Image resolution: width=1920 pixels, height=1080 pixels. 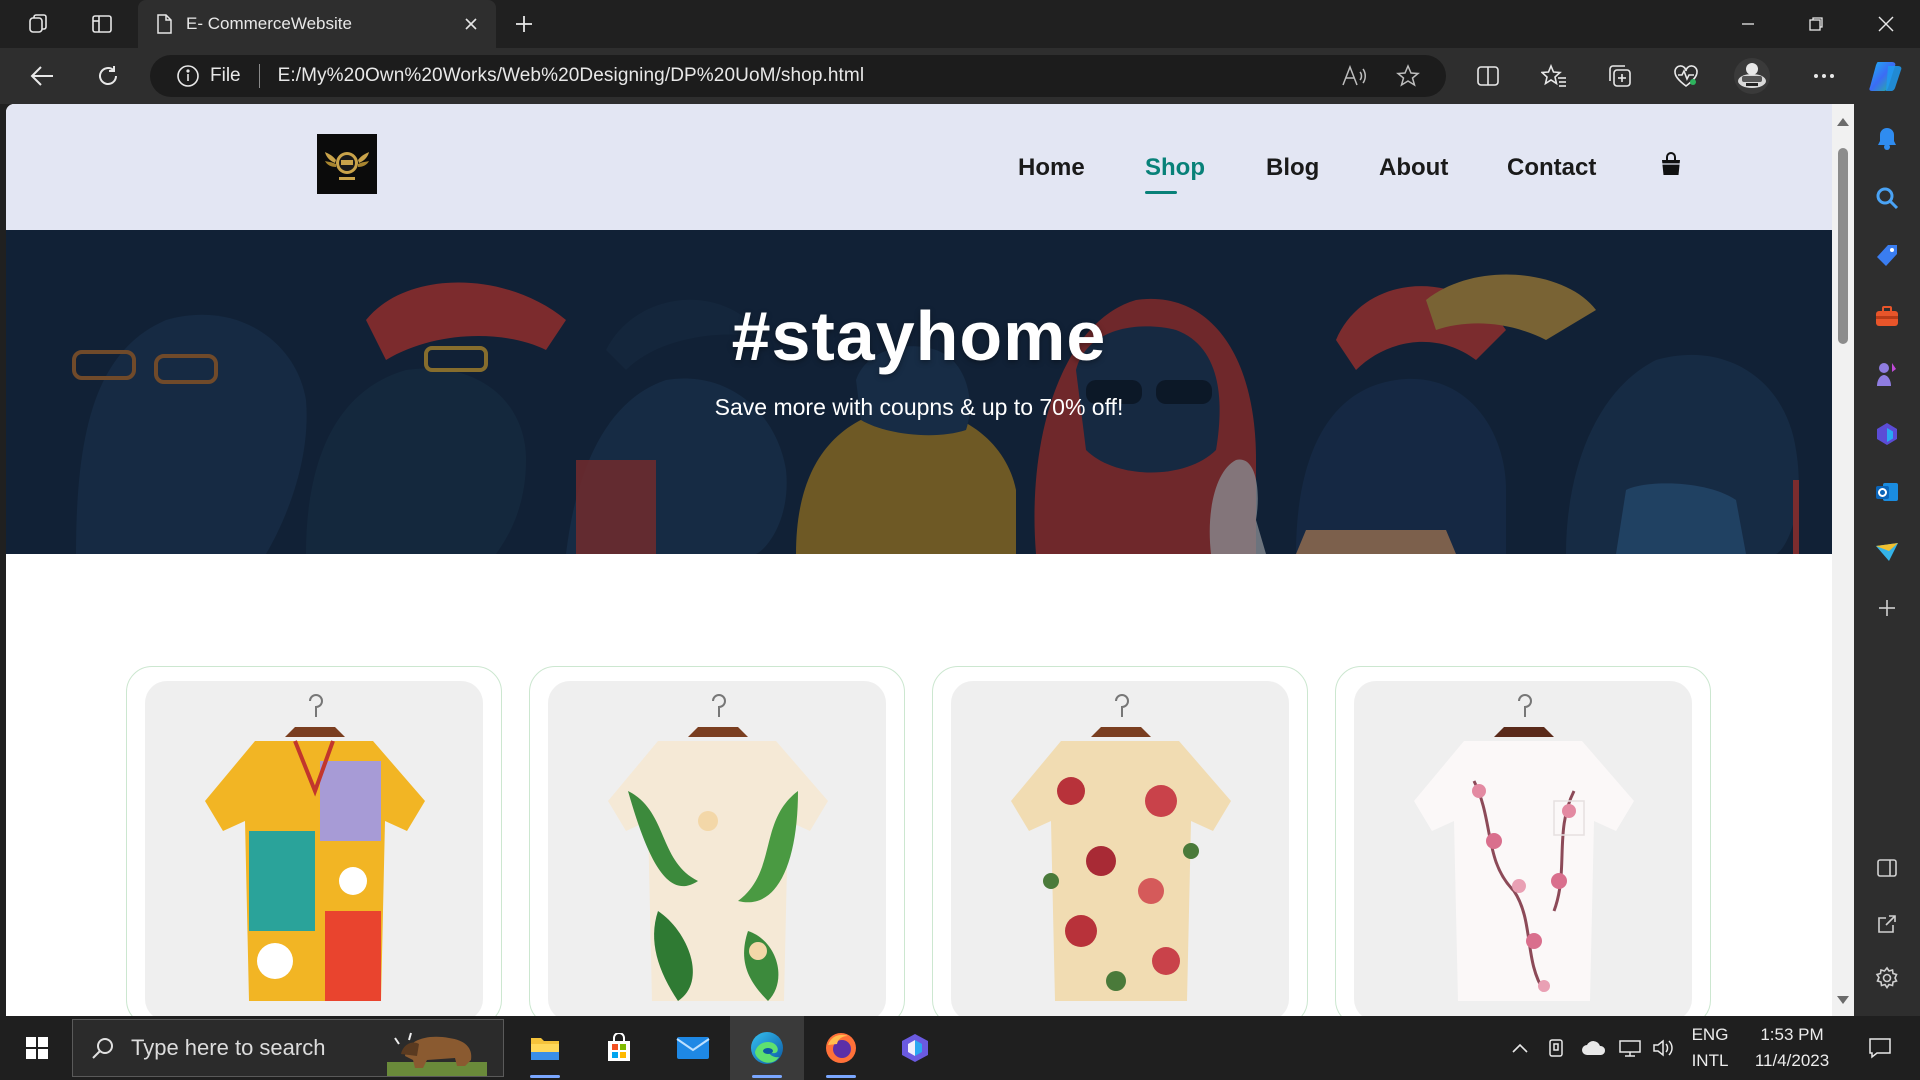 I want to click on taskbar-clock: 1:53 PM 11/4/2023, so click(x=1792, y=1048).